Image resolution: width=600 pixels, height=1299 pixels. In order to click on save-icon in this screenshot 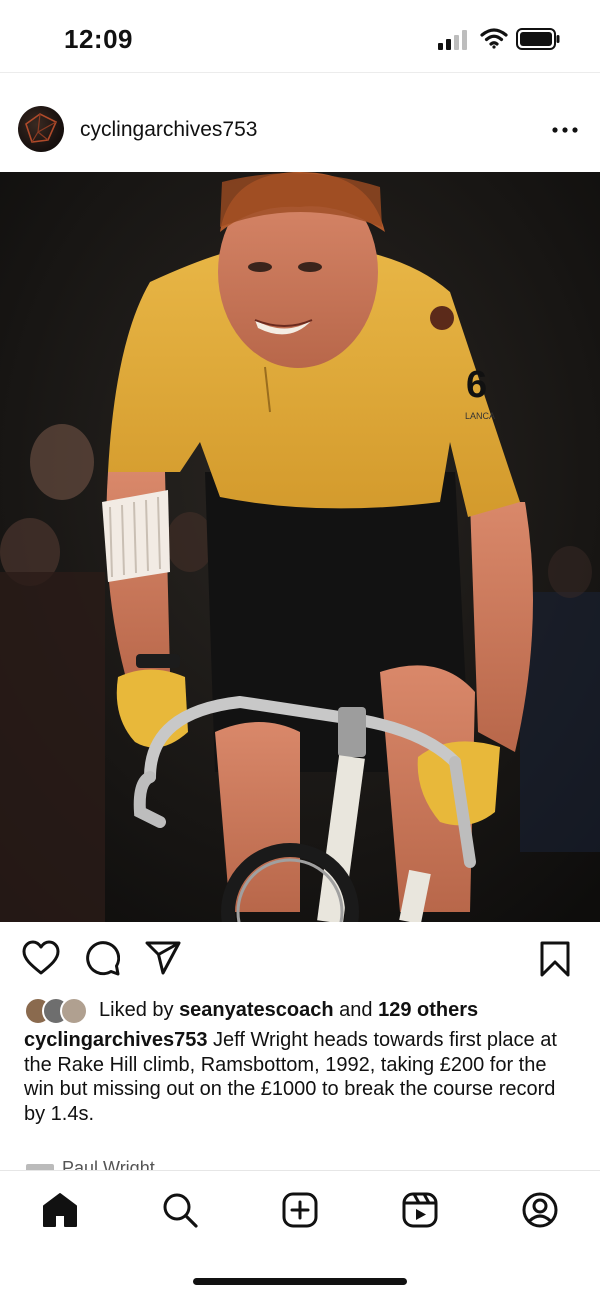, I will do `click(555, 959)`.